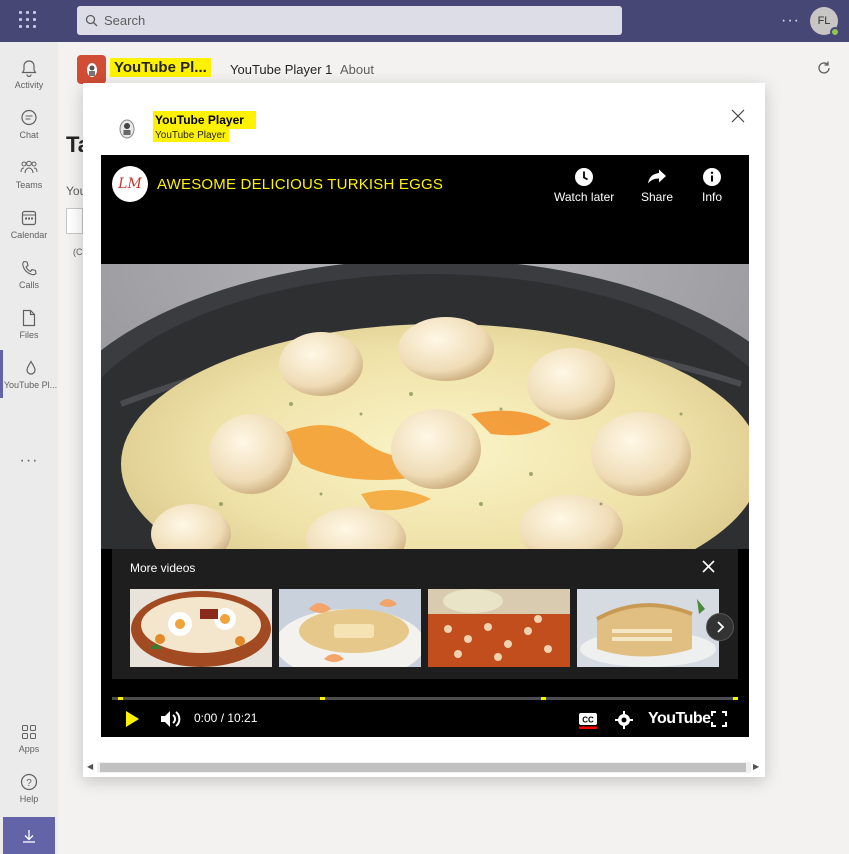 Image resolution: width=849 pixels, height=854 pixels. I want to click on horizontal-scrollbar: ◀ ▶, so click(424, 768).